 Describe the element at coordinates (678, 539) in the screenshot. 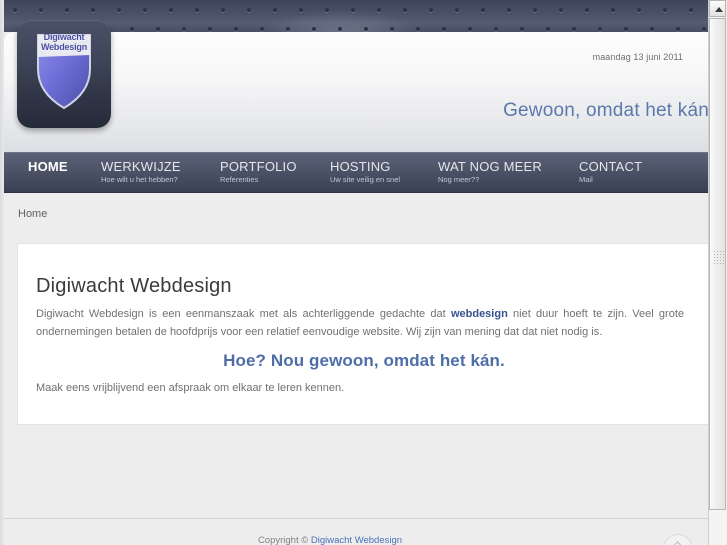

I see `back-to-top-button` at that location.